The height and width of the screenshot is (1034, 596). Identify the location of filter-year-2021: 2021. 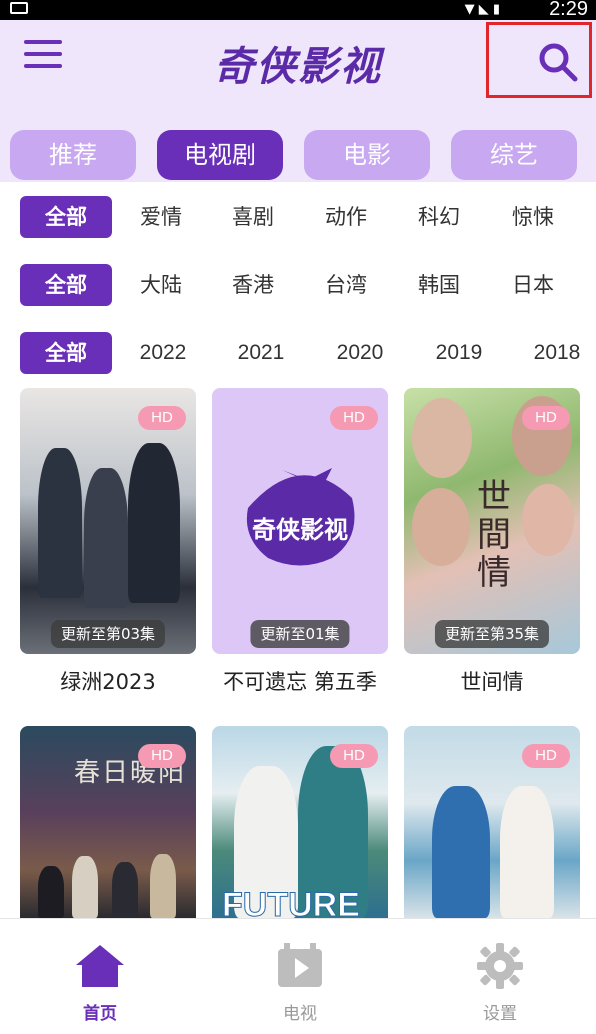
(261, 353).